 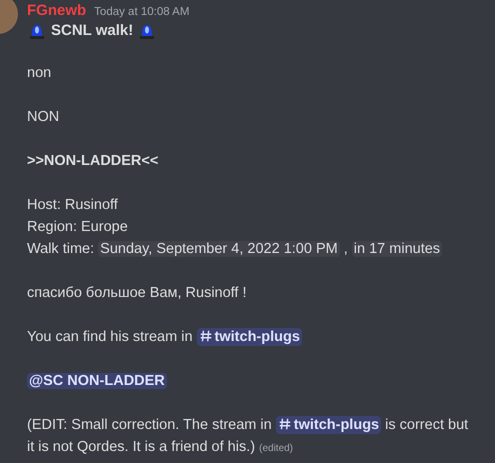 I want to click on timestamp-chip: in 17 minutes, so click(x=397, y=249).